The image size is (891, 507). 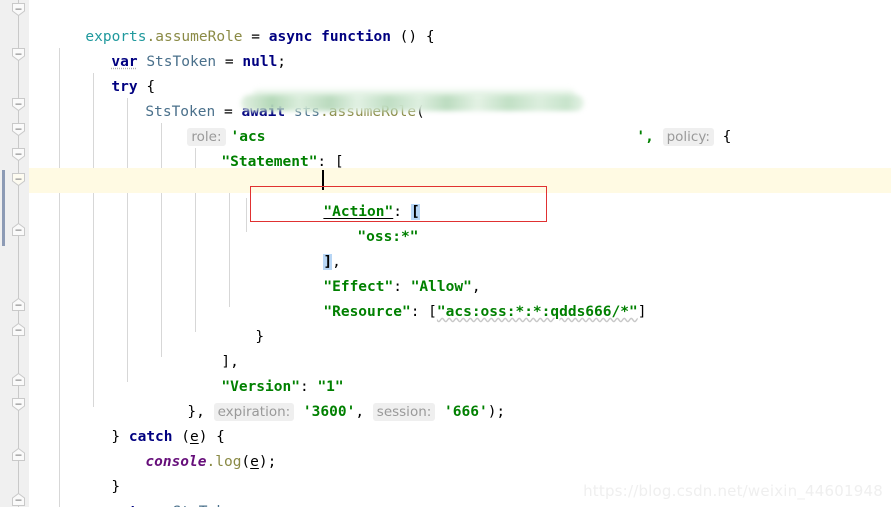 I want to click on code-line-1: exports.assumeRole = async function () {, so click(x=233, y=22).